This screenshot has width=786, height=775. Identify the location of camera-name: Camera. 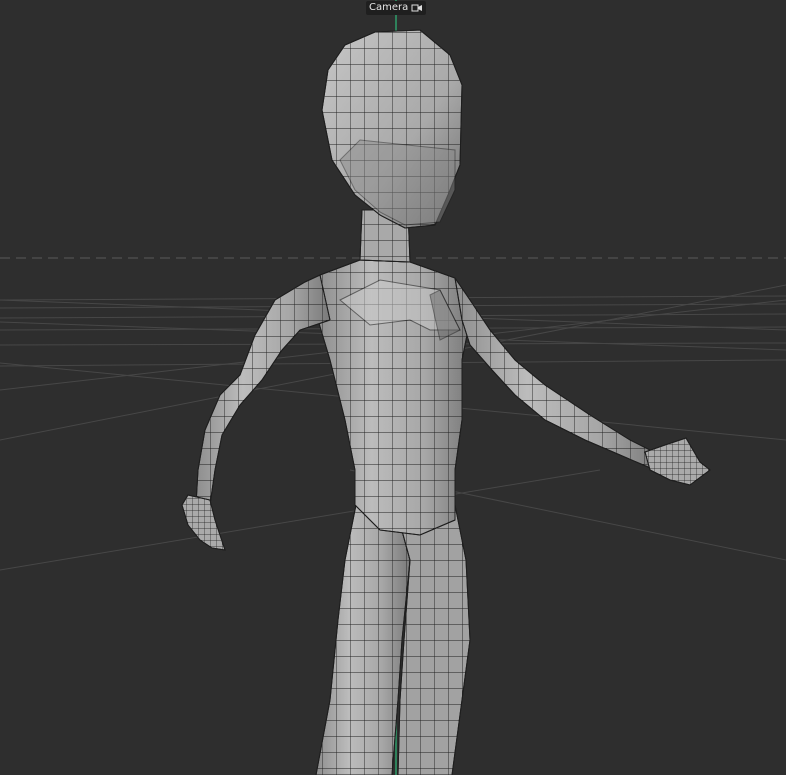
(389, 7).